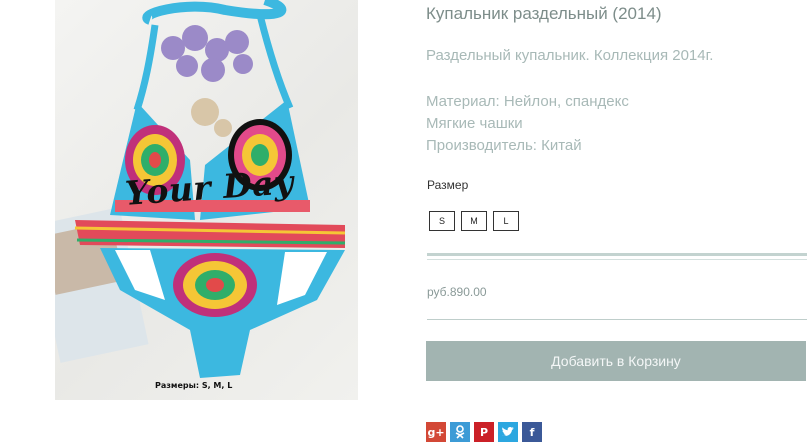 Image resolution: width=811 pixels, height=446 pixels. What do you see at coordinates (194, 385) in the screenshot?
I see `photo-caption: Размеры: S, M, L` at bounding box center [194, 385].